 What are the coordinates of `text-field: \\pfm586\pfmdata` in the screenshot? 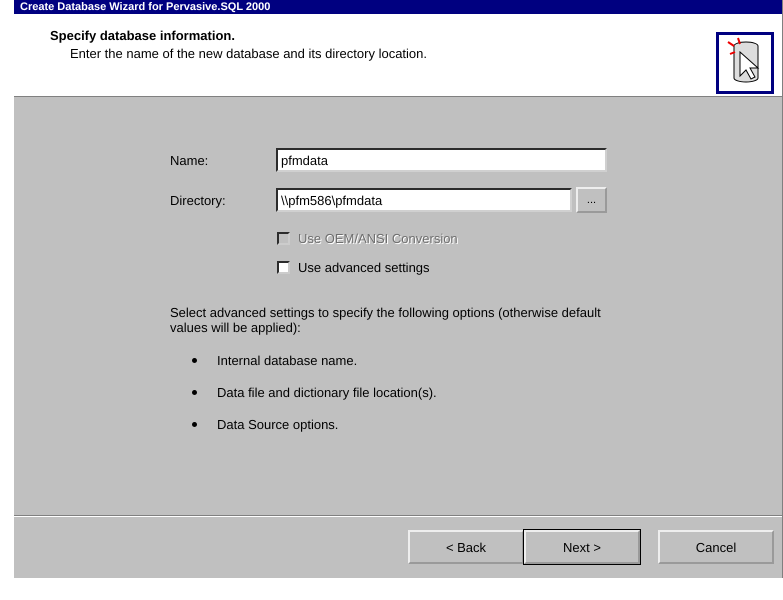 It's located at (424, 200).